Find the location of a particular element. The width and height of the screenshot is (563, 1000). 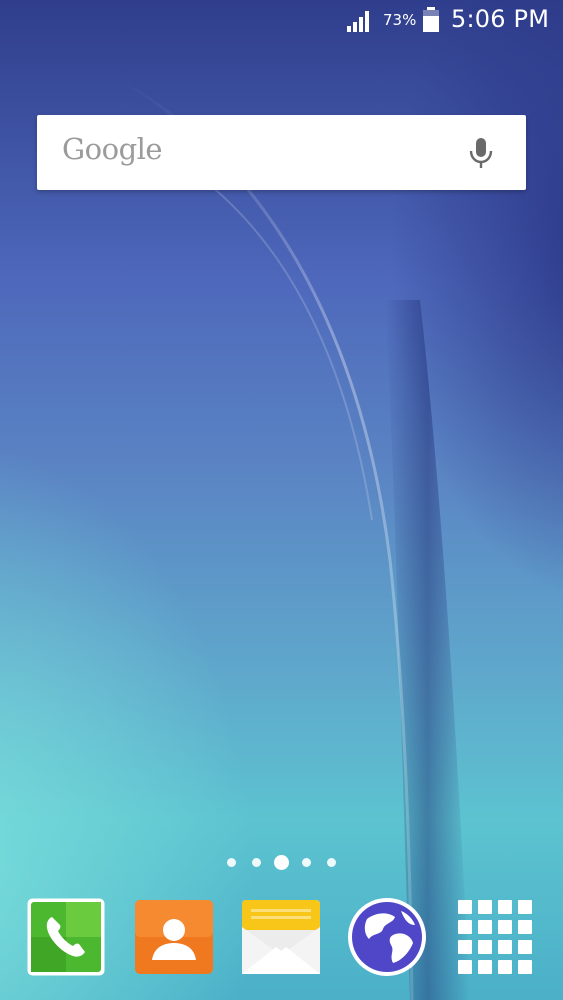

page-dot-active is located at coordinates (281, 862).